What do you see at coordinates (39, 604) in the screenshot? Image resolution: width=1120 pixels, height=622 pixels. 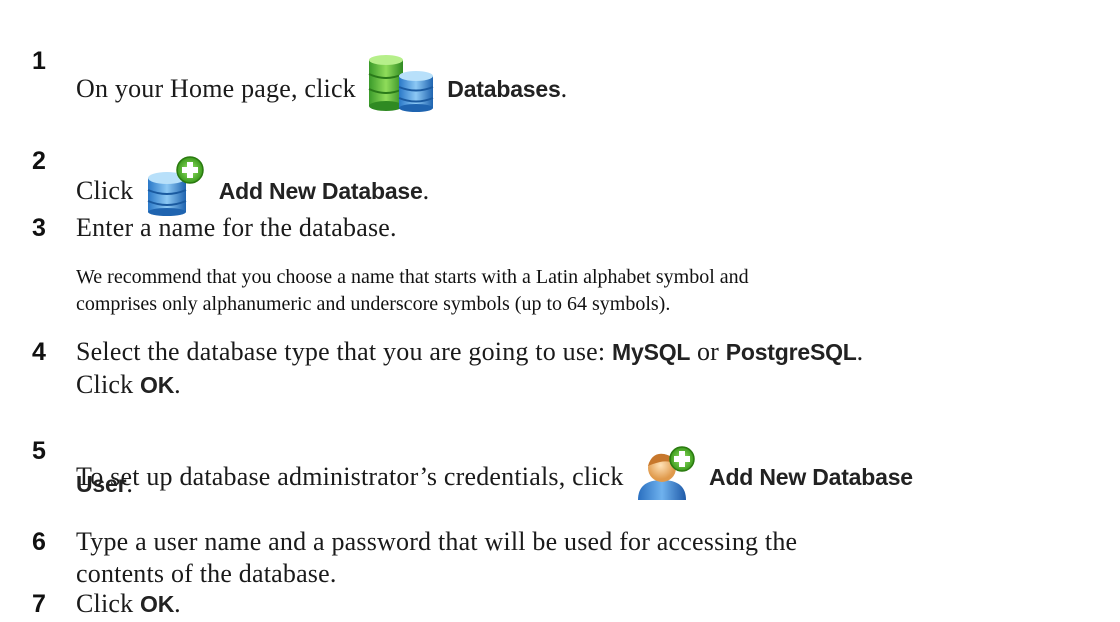 I see `step-number: 7` at bounding box center [39, 604].